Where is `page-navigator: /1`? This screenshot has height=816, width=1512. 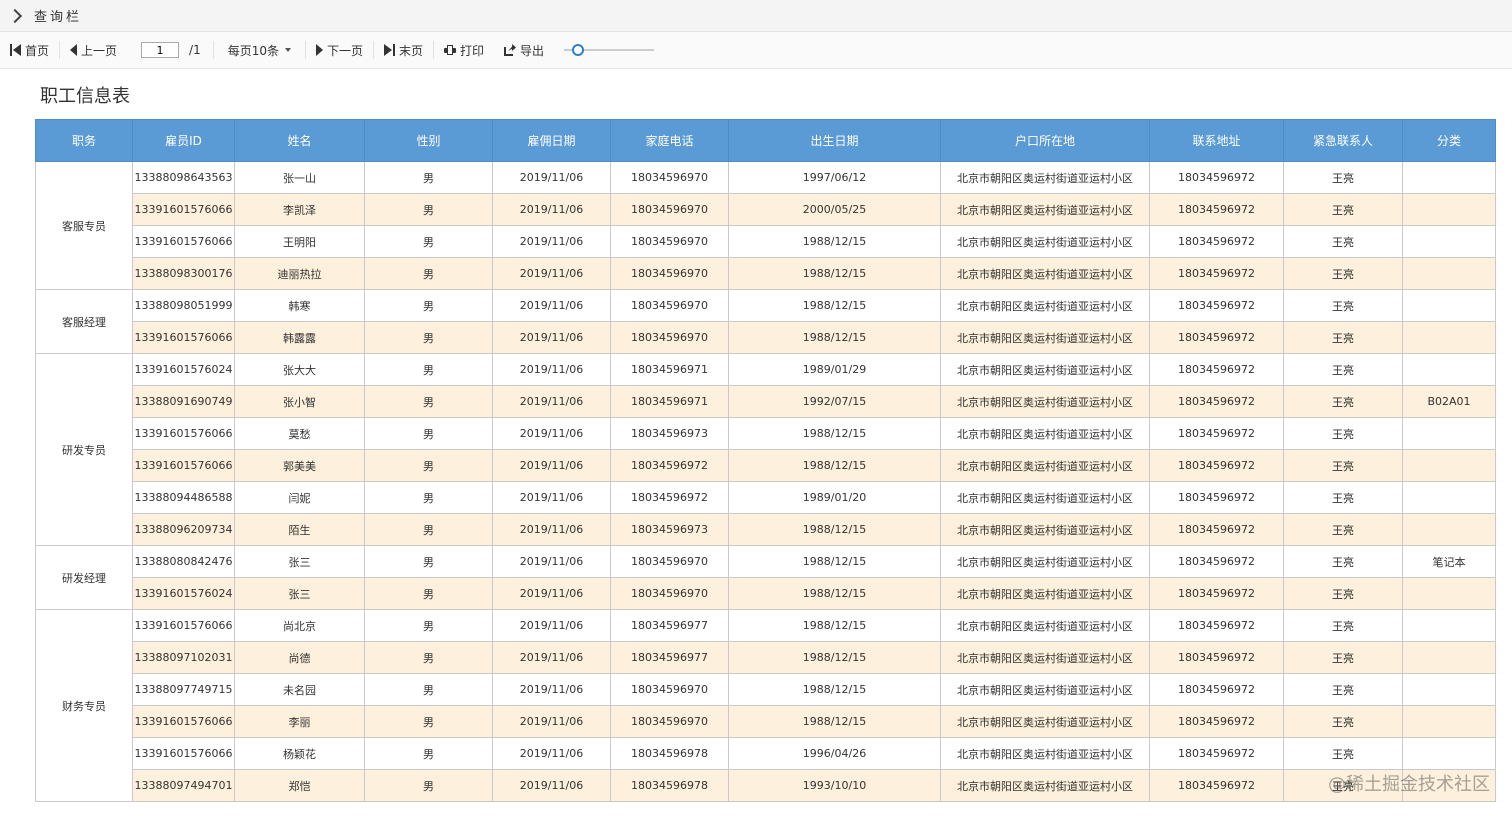
page-navigator: /1 is located at coordinates (170, 50).